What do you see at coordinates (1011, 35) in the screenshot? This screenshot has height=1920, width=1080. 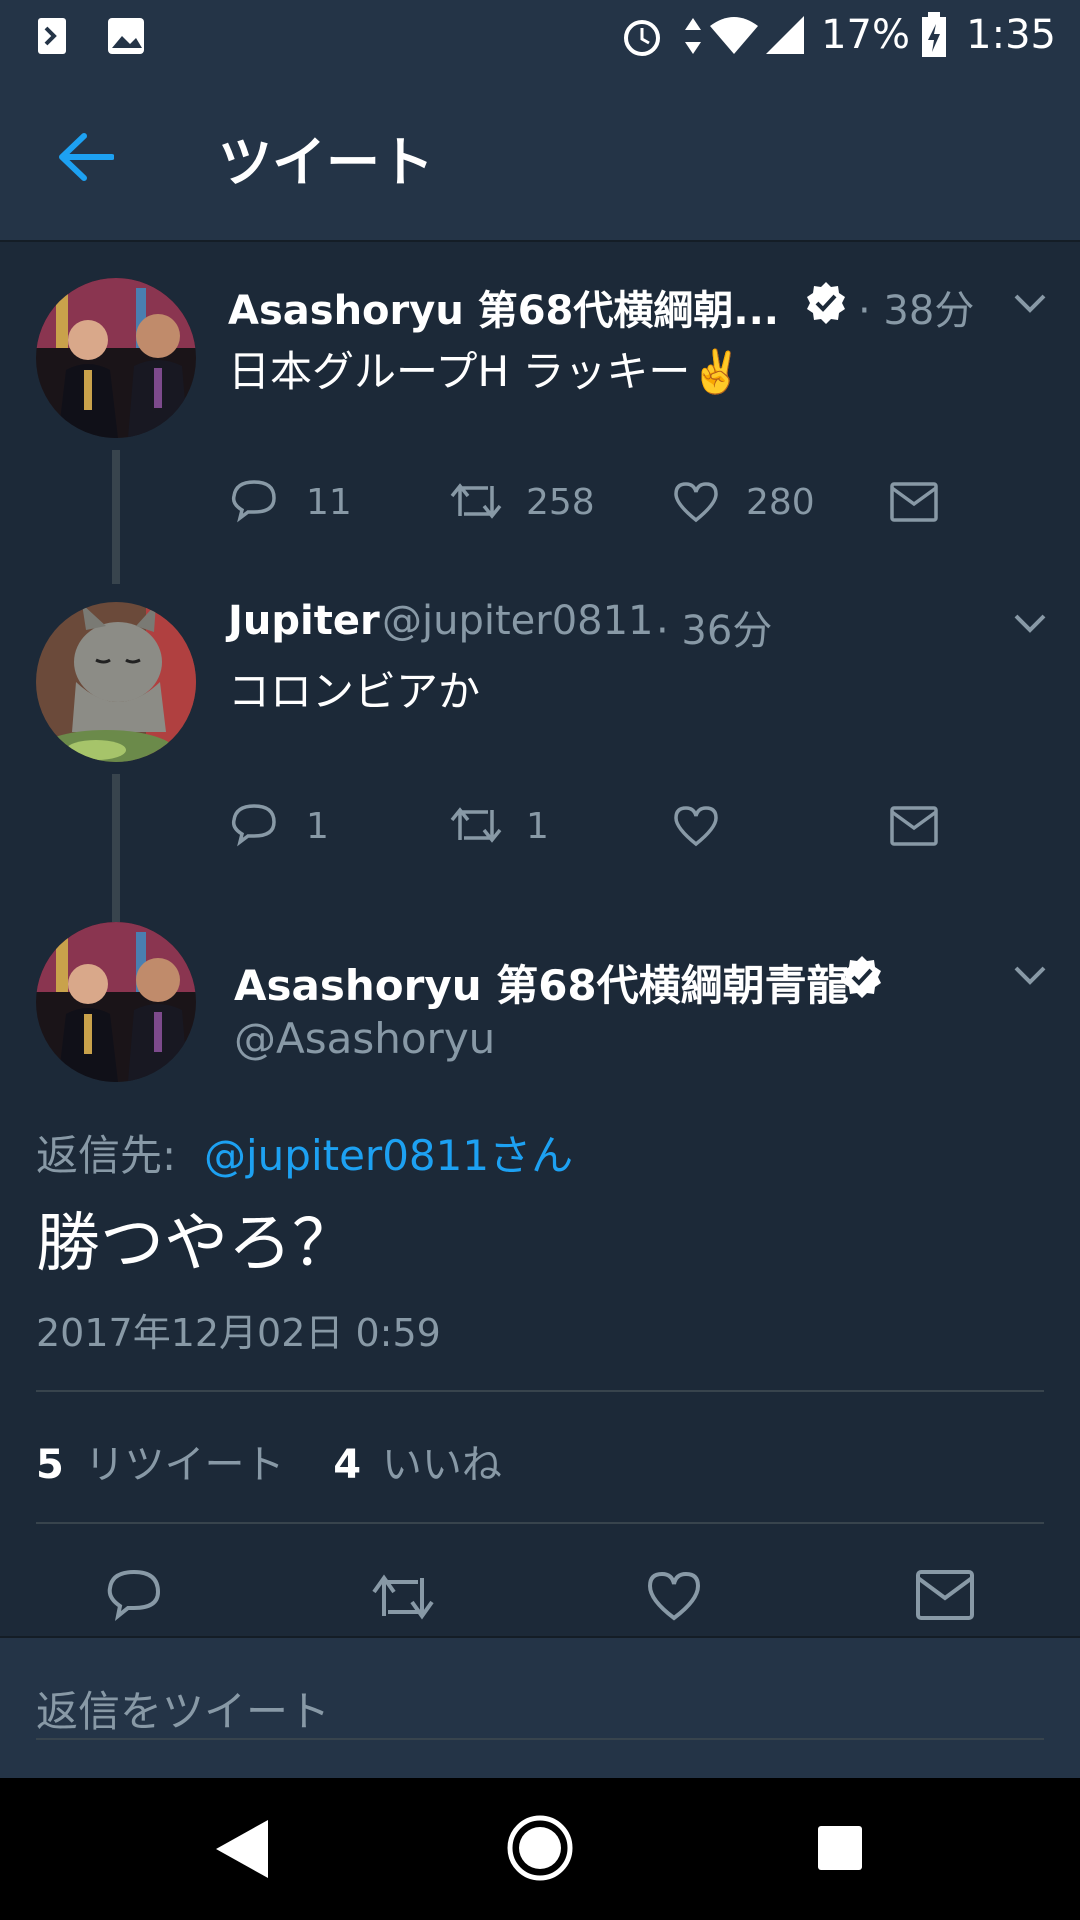 I see `clock: 1:35` at bounding box center [1011, 35].